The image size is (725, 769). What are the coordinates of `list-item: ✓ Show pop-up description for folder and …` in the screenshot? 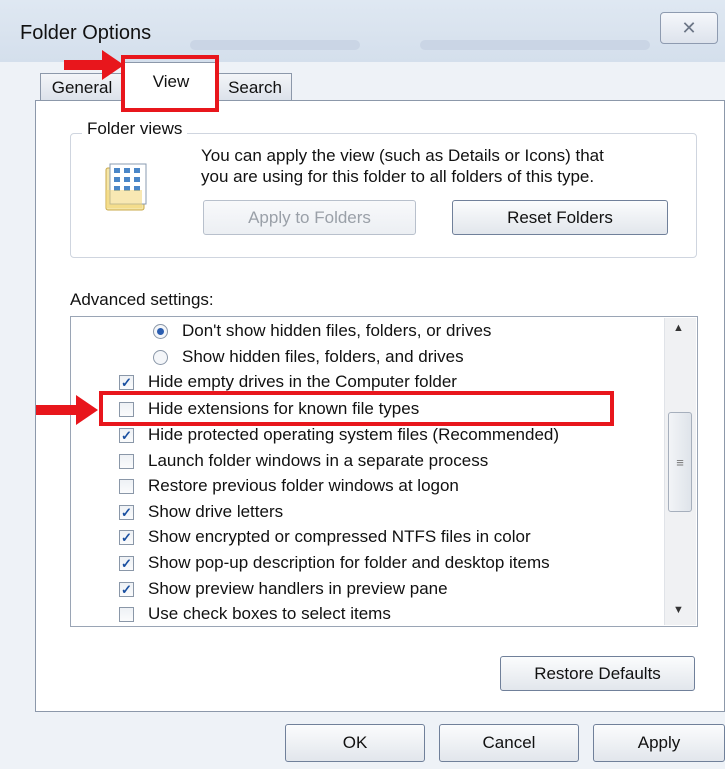 It's located at (334, 563).